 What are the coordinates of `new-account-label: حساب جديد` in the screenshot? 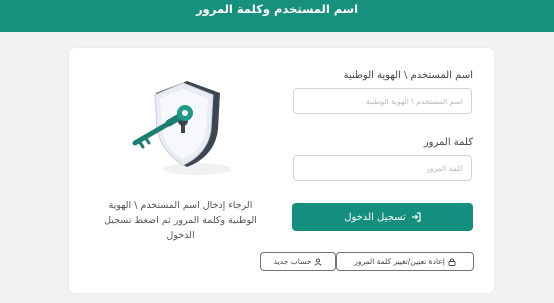 It's located at (292, 261).